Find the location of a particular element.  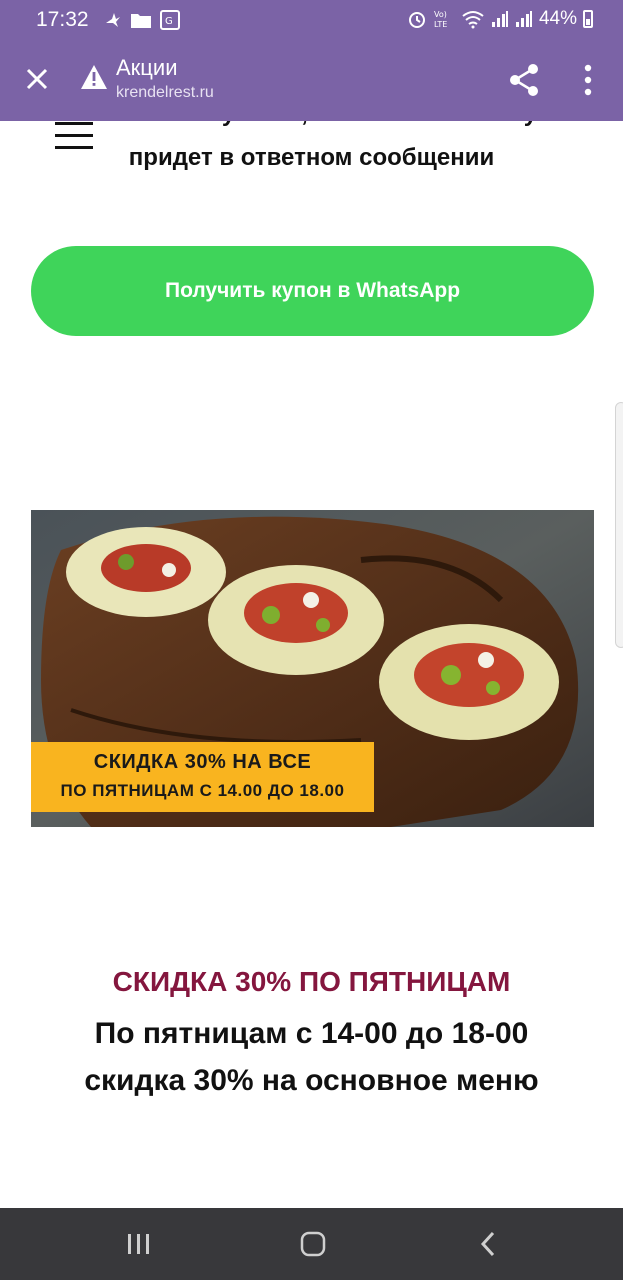

battery-percent: 44% is located at coordinates (557, 18).